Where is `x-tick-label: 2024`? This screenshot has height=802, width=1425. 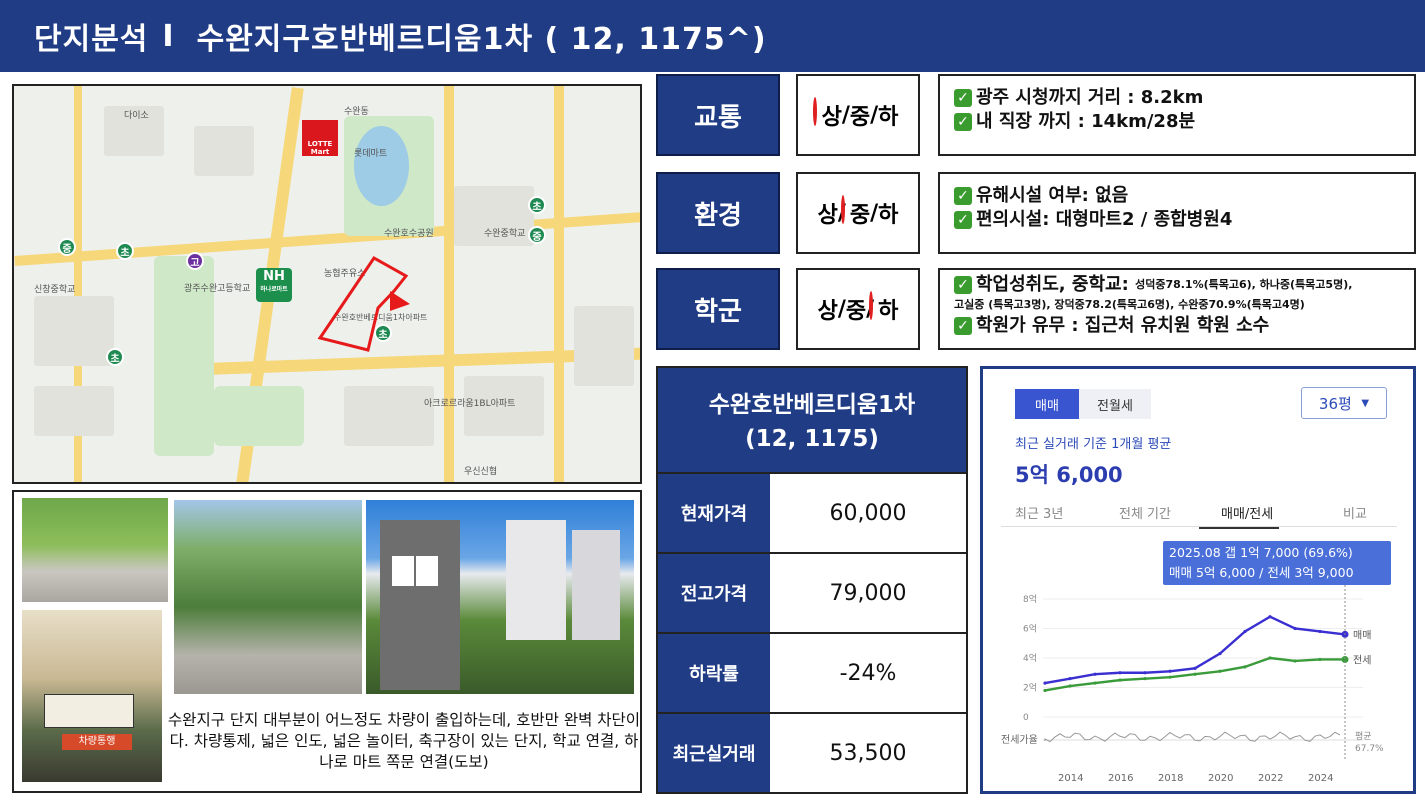
x-tick-label: 2024 is located at coordinates (1320, 778).